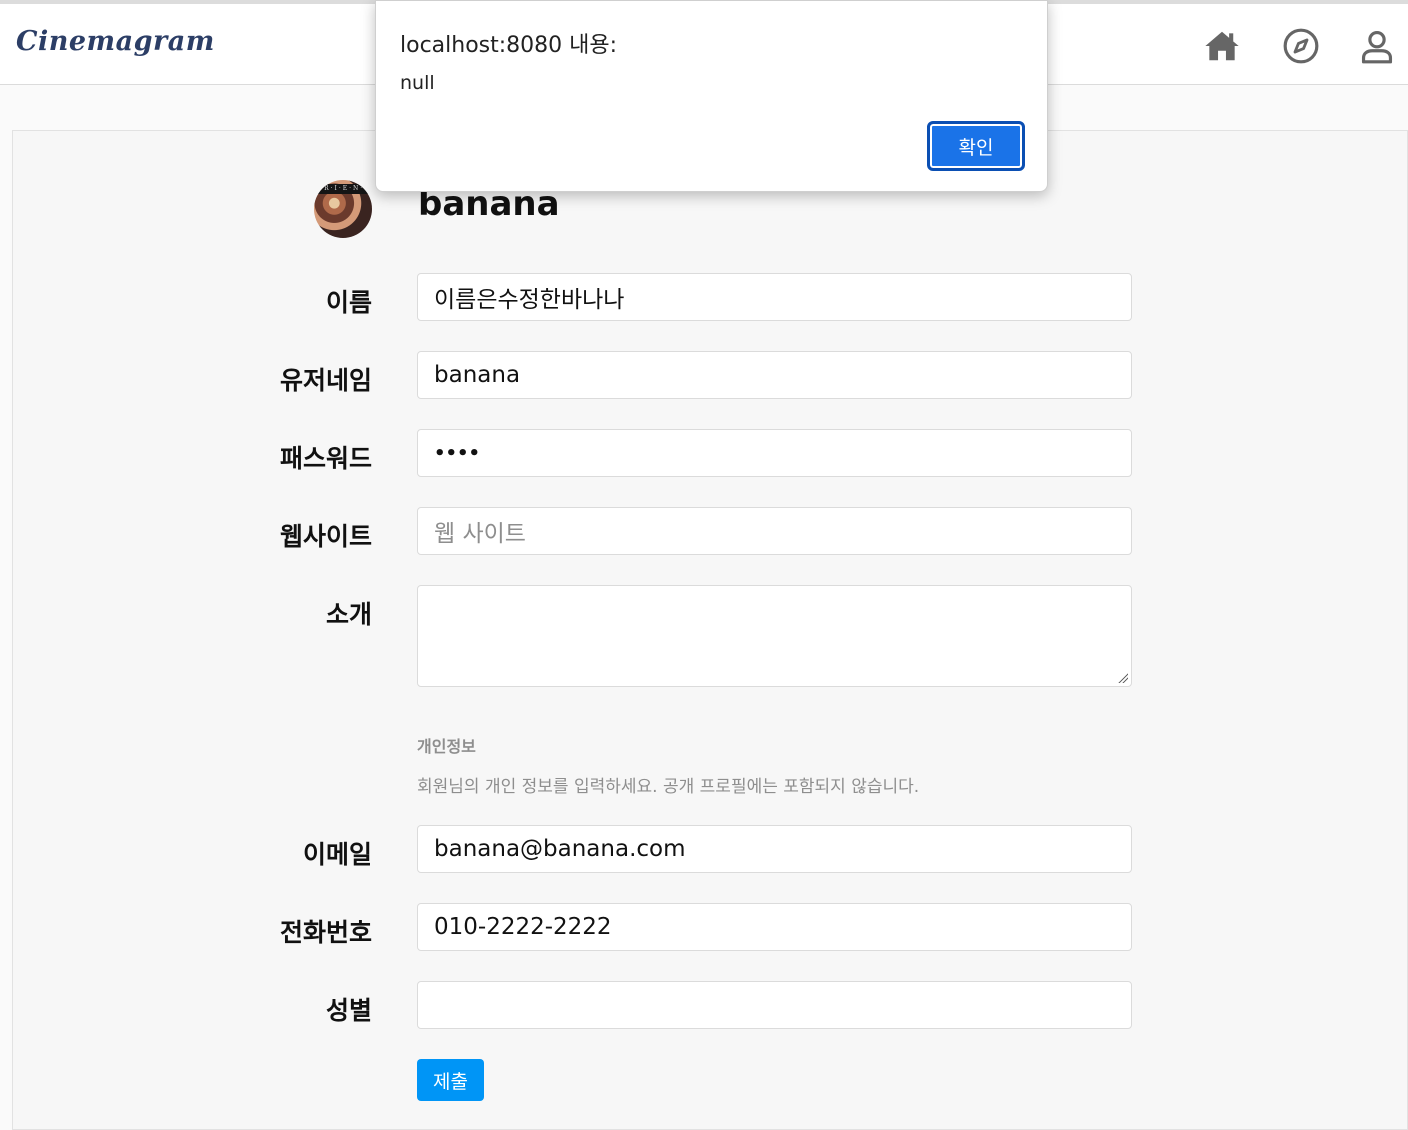 The height and width of the screenshot is (1130, 1408). Describe the element at coordinates (325, 536) in the screenshot. I see `website-label: 웹사이트` at that location.